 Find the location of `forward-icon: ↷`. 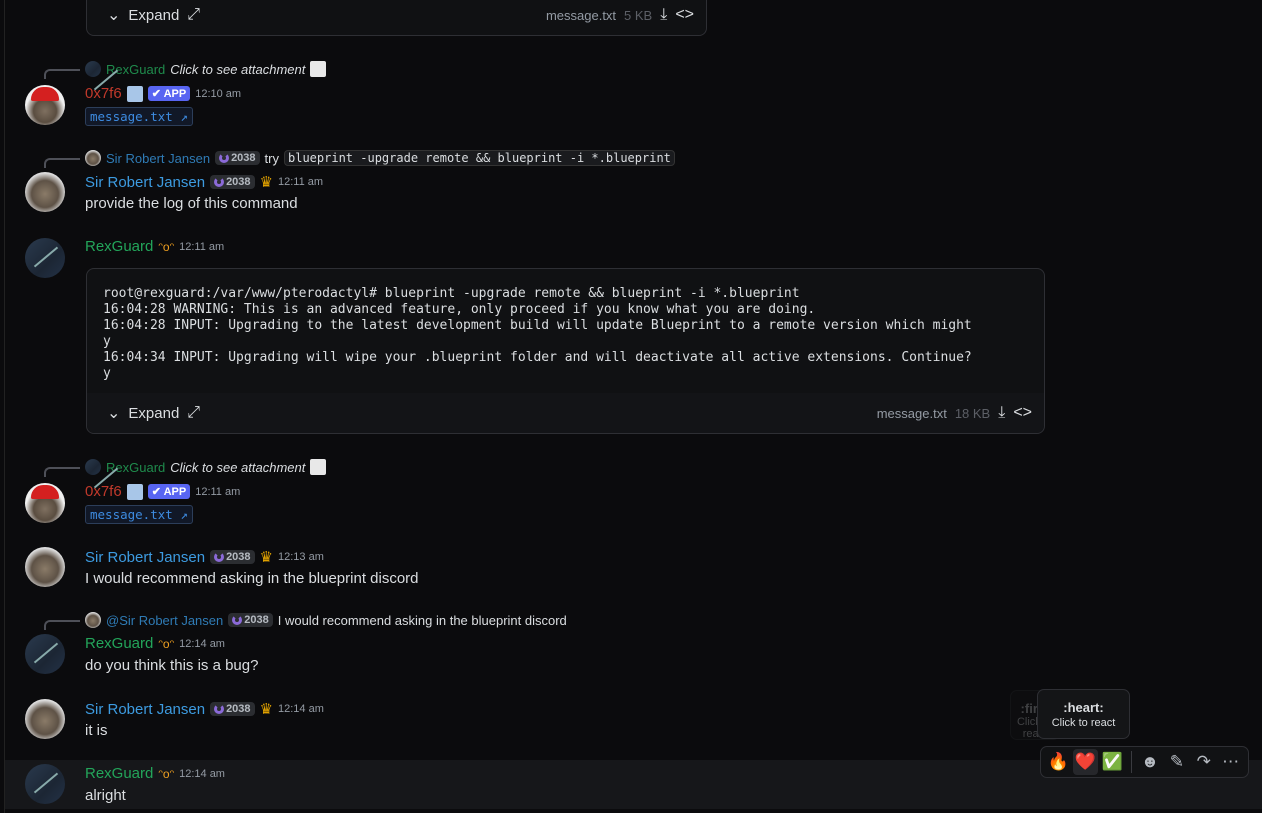

forward-icon: ↷ is located at coordinates (1203, 762).